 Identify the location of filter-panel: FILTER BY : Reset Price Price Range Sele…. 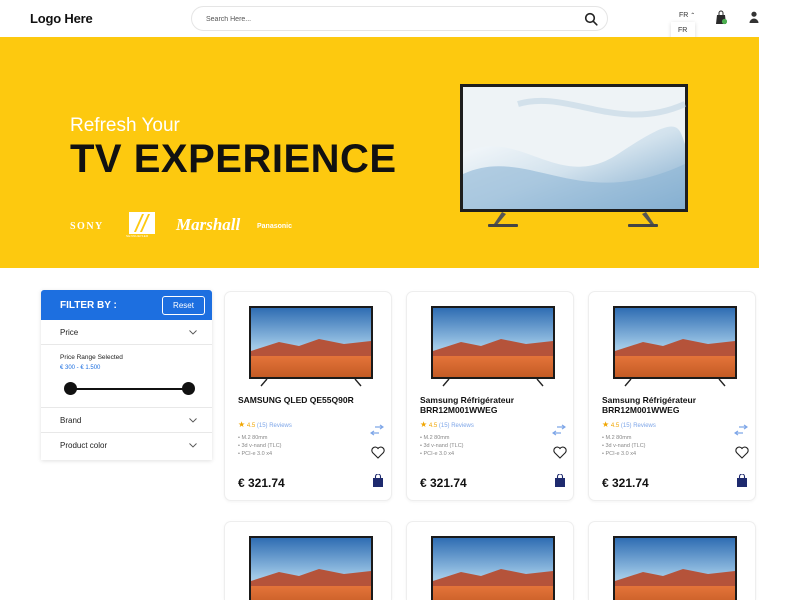
(126, 375).